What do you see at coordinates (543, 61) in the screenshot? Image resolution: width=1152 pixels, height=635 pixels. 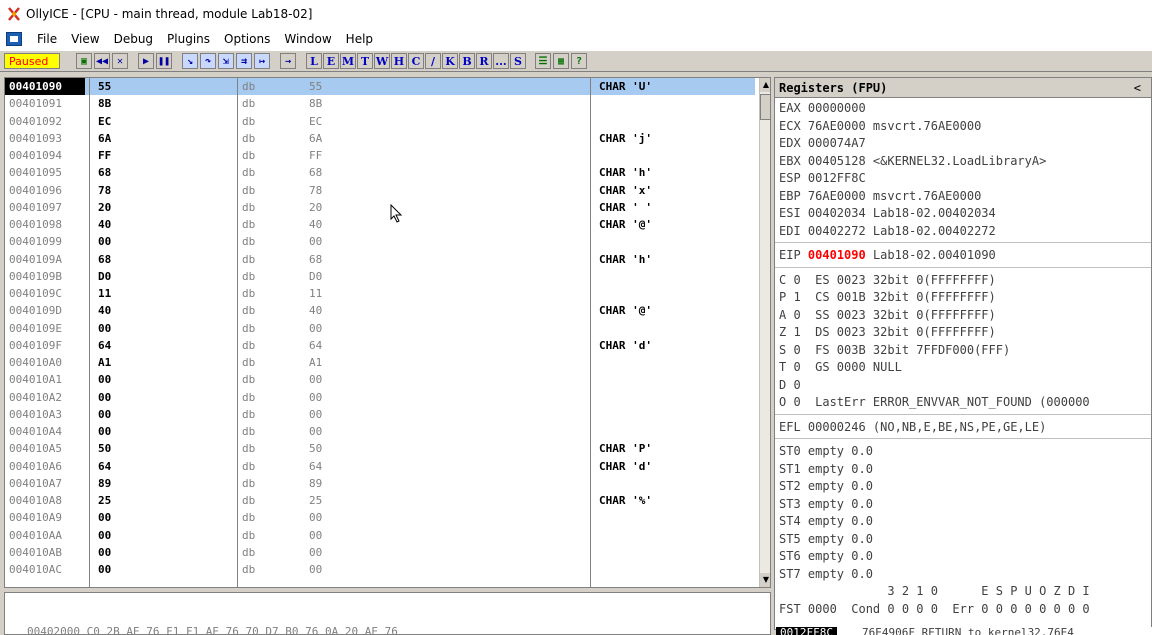 I see `list-icon: ☰` at bounding box center [543, 61].